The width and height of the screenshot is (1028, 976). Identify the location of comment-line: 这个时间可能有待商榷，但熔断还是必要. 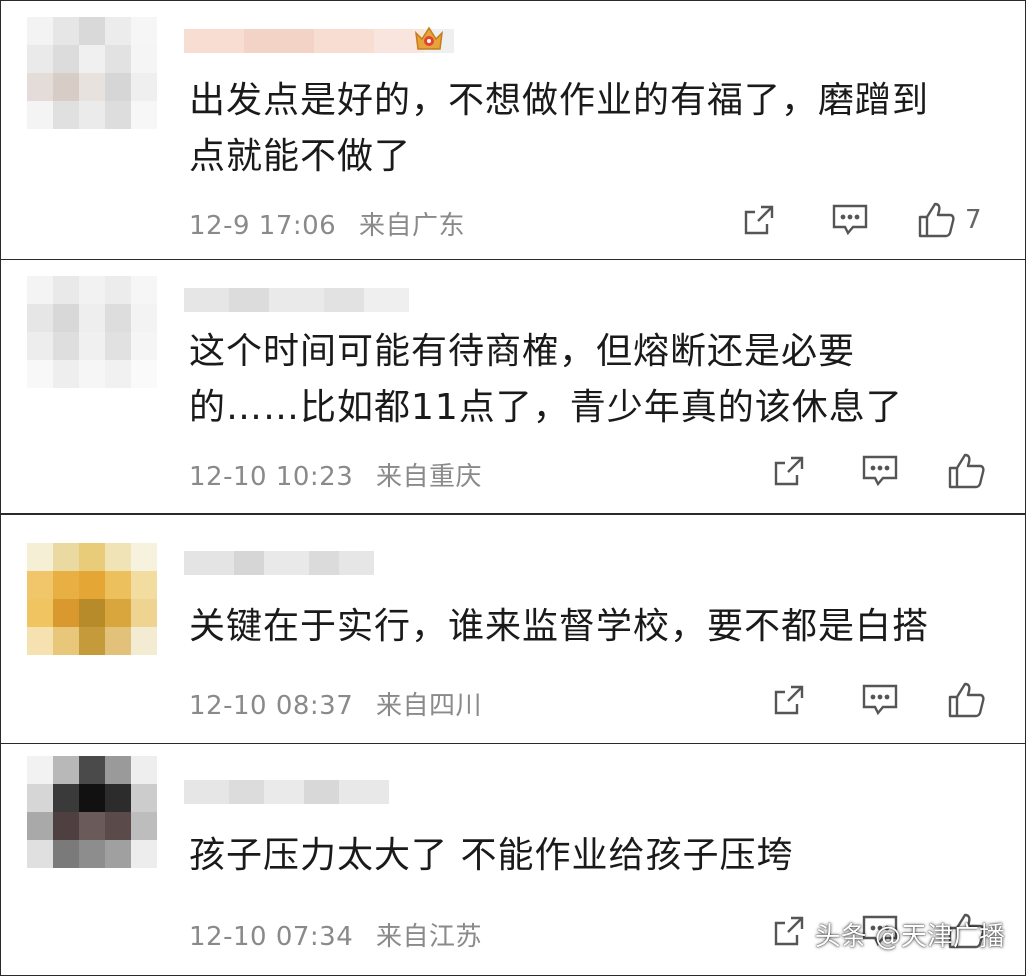
(522, 351).